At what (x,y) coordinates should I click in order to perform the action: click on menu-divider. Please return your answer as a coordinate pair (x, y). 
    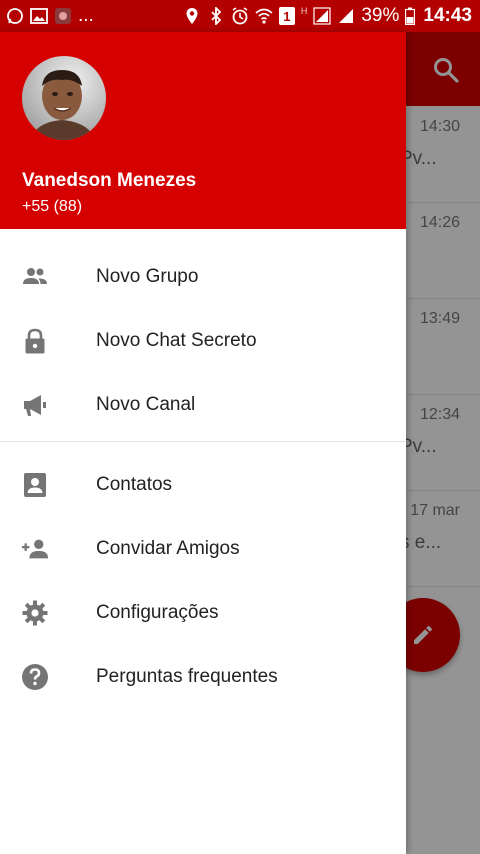
    Looking at the image, I should click on (203, 441).